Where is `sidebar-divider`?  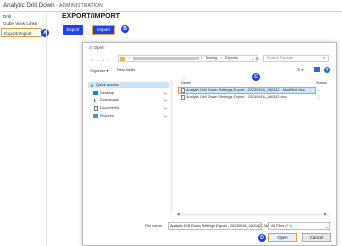 sidebar-divider is located at coordinates (46, 129).